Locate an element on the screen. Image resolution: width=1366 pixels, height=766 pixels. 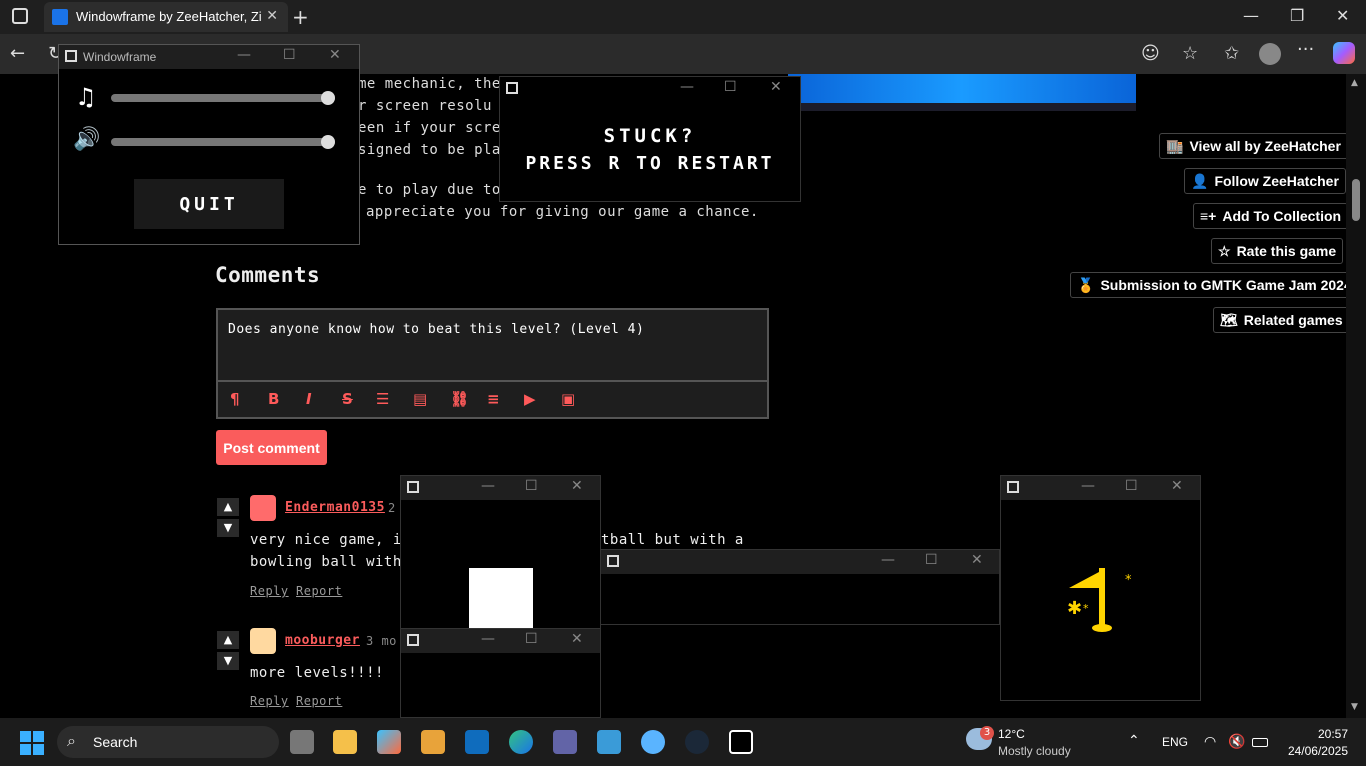
stuck-window: — ☐ ✕ STUCK? PRESS R TO RESTART is located at coordinates (650, 139).